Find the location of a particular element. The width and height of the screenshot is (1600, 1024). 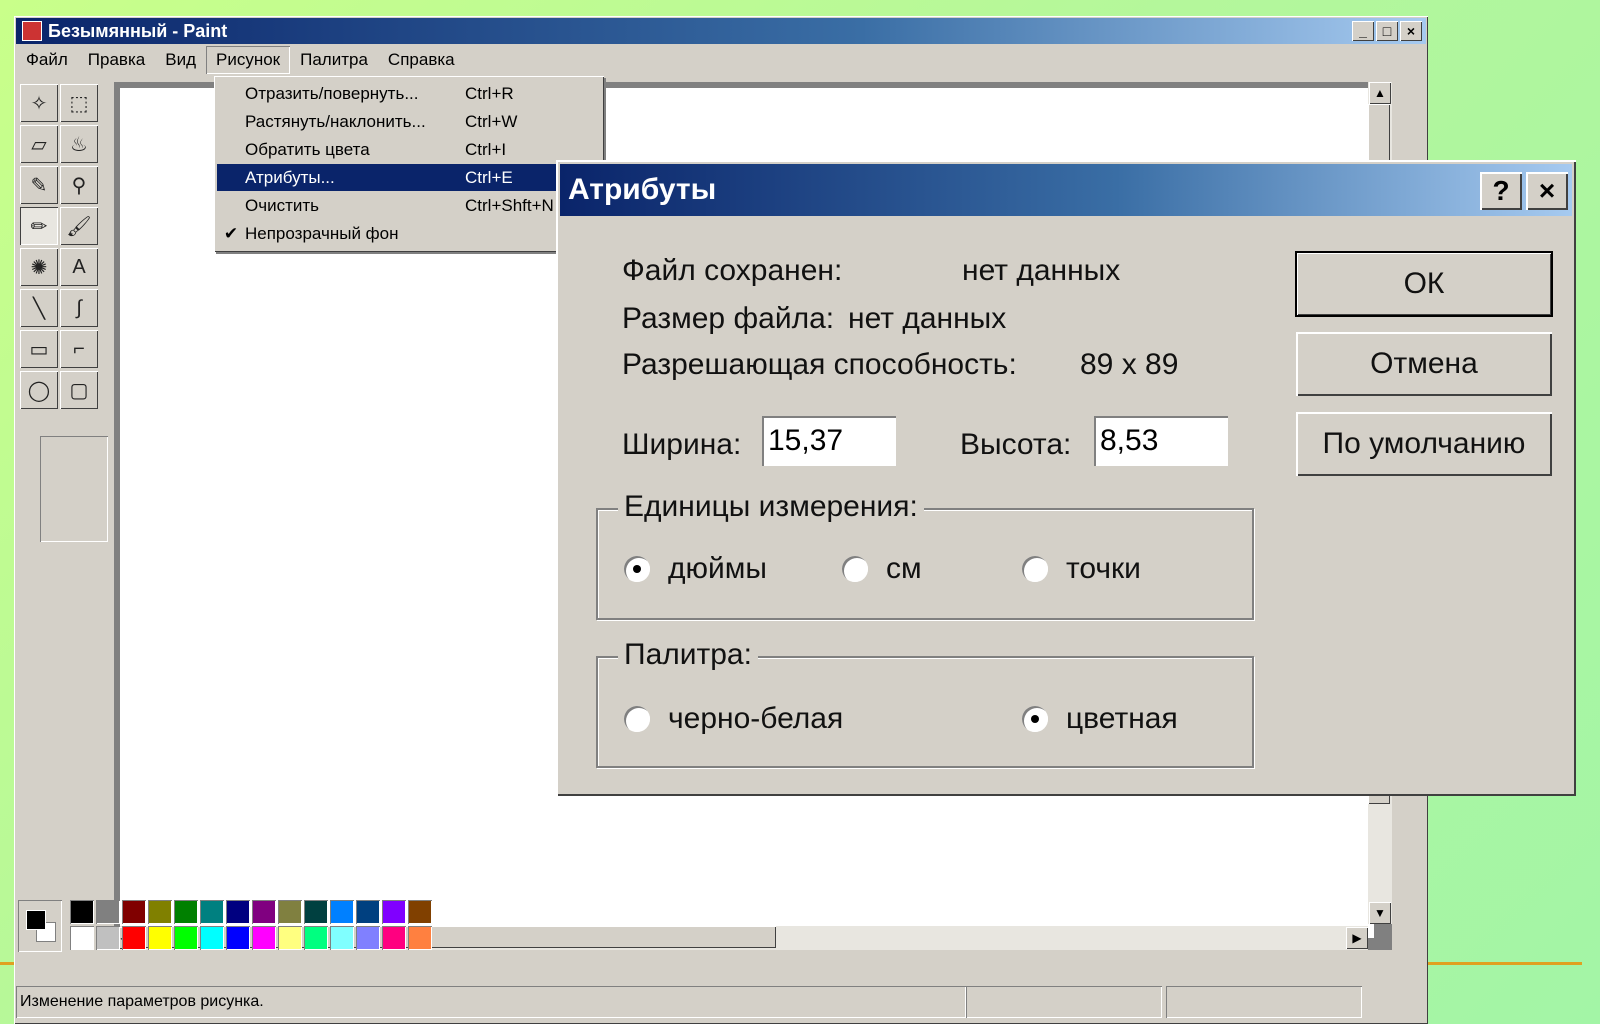

height-input: 8,53 is located at coordinates (1161, 441).